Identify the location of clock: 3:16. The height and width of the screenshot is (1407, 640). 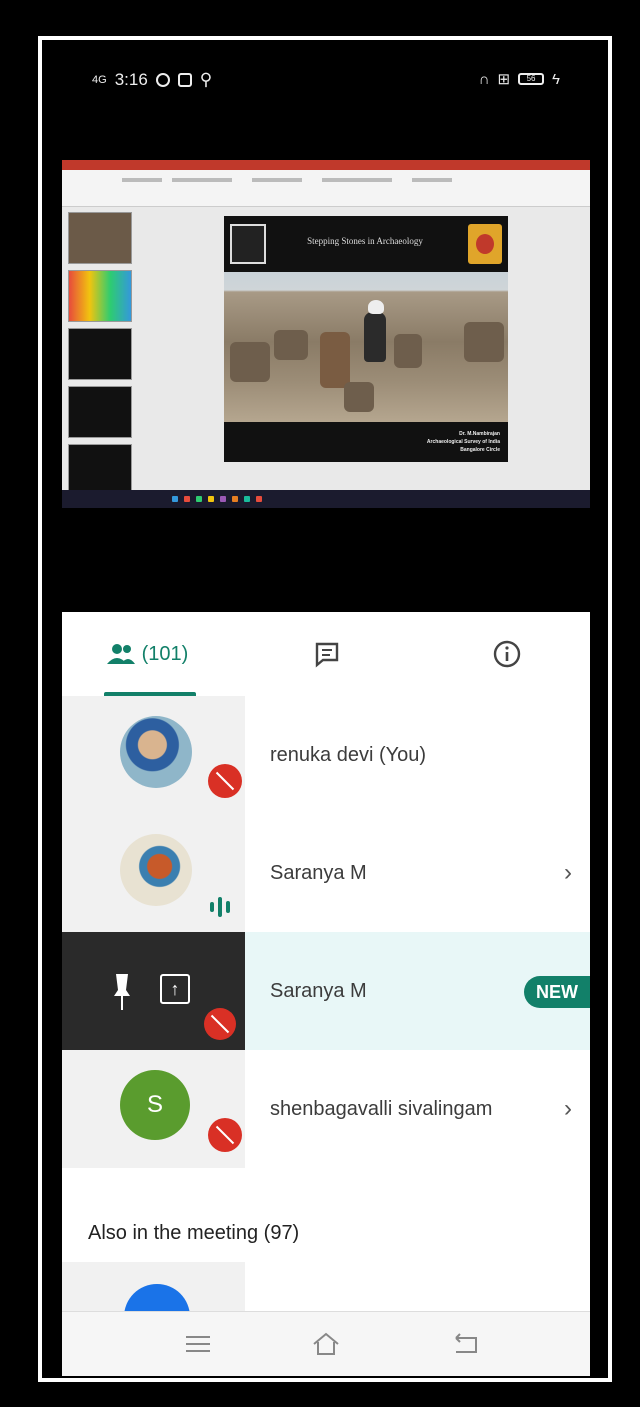
(131, 79).